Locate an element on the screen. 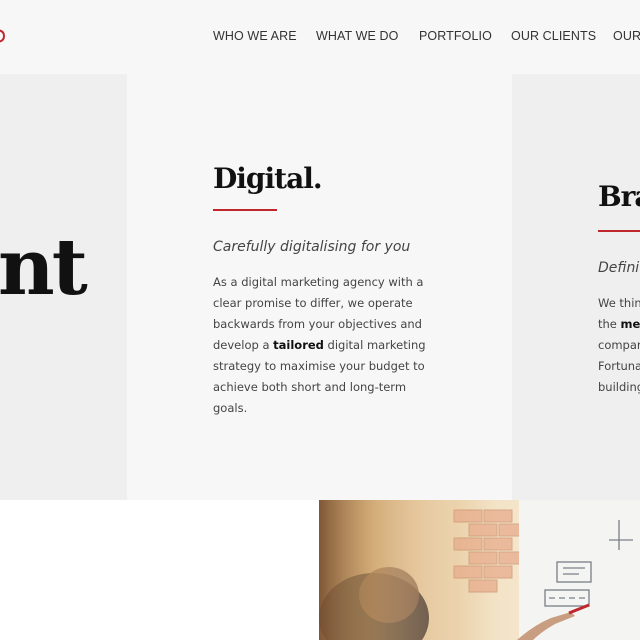 This screenshot has height=640, width=640. nav-item-what-we-do: WHAT WE DO is located at coordinates (357, 36).